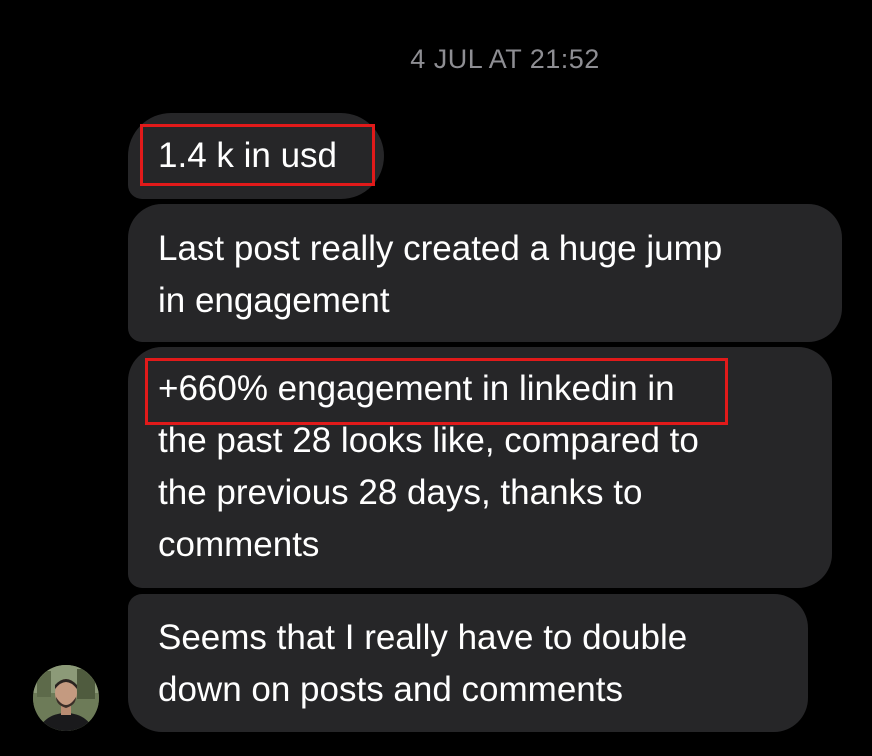  I want to click on message-line: comments, so click(239, 544).